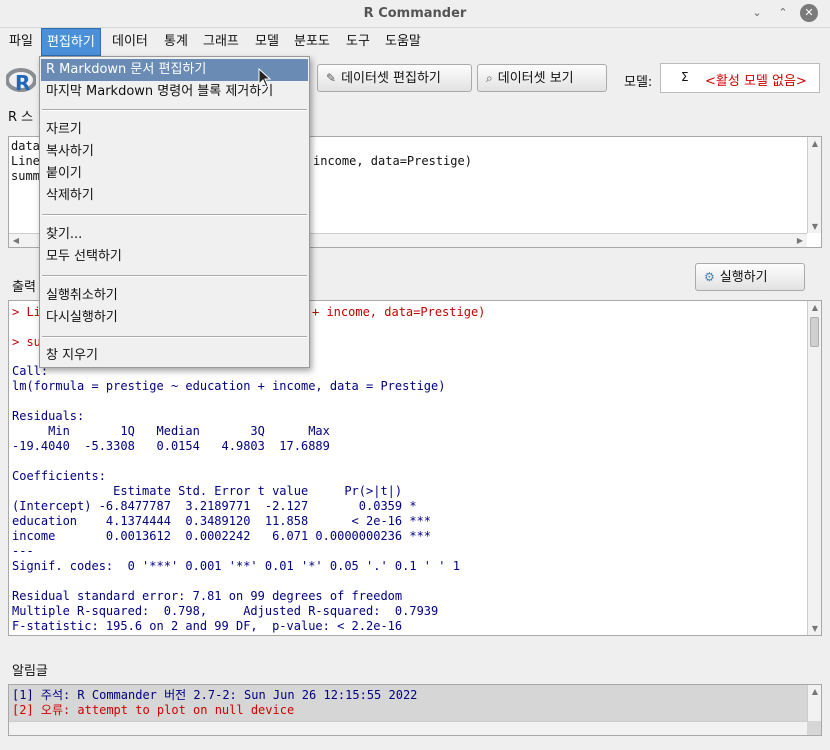 The height and width of the screenshot is (750, 830). Describe the element at coordinates (783, 13) in the screenshot. I see `maximize-icon: ⌃` at that location.